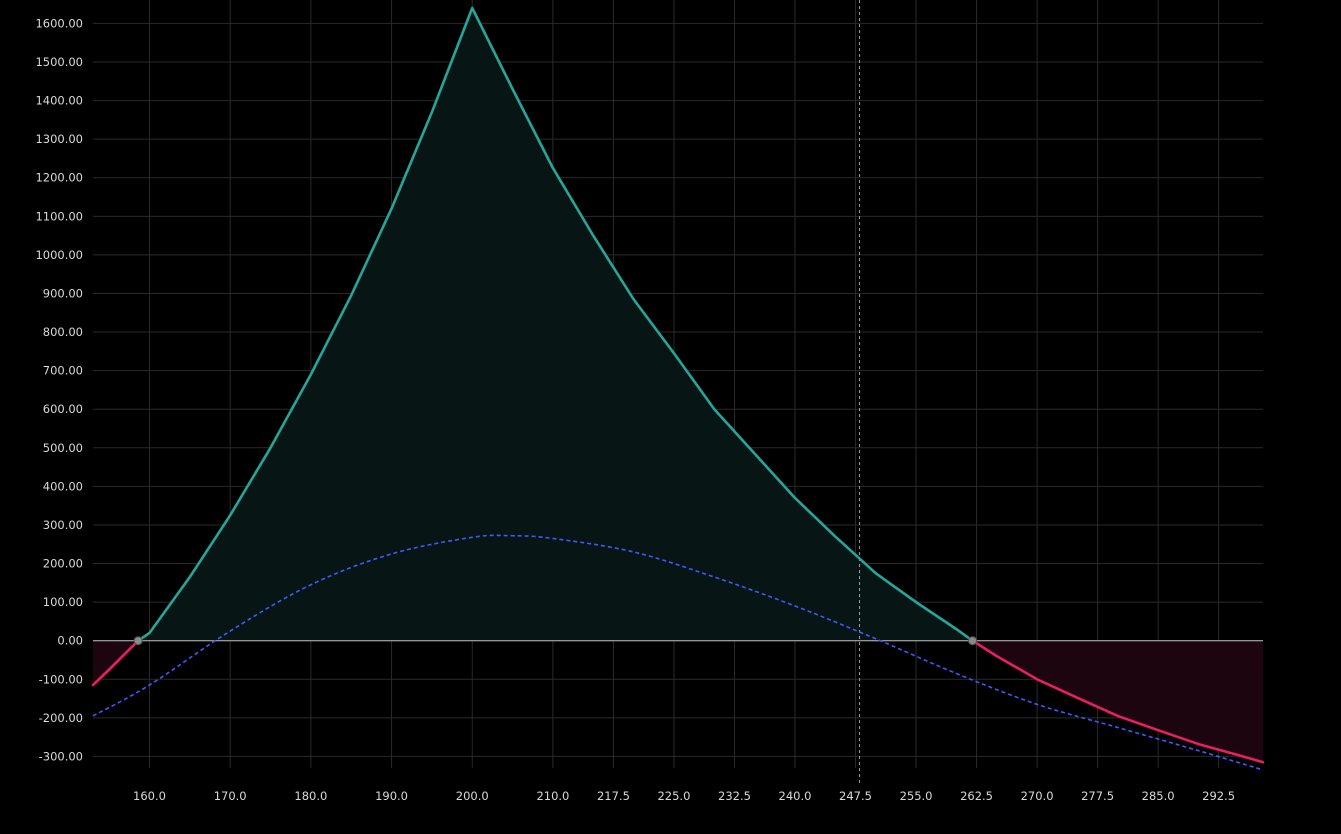 This screenshot has height=834, width=1341. Describe the element at coordinates (59, 216) in the screenshot. I see `y-tick-label: 1100.00` at that location.